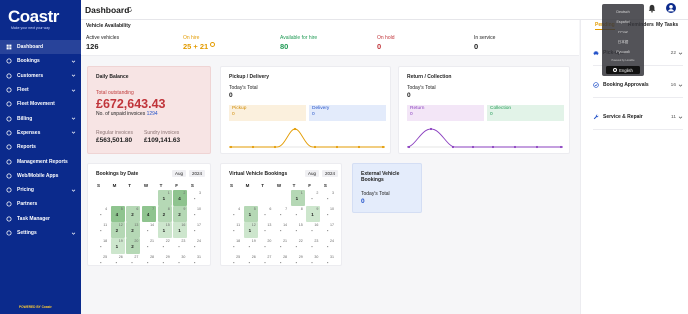 The width and height of the screenshot is (688, 314). I want to click on calendar-day: 20 2, so click(133, 246).